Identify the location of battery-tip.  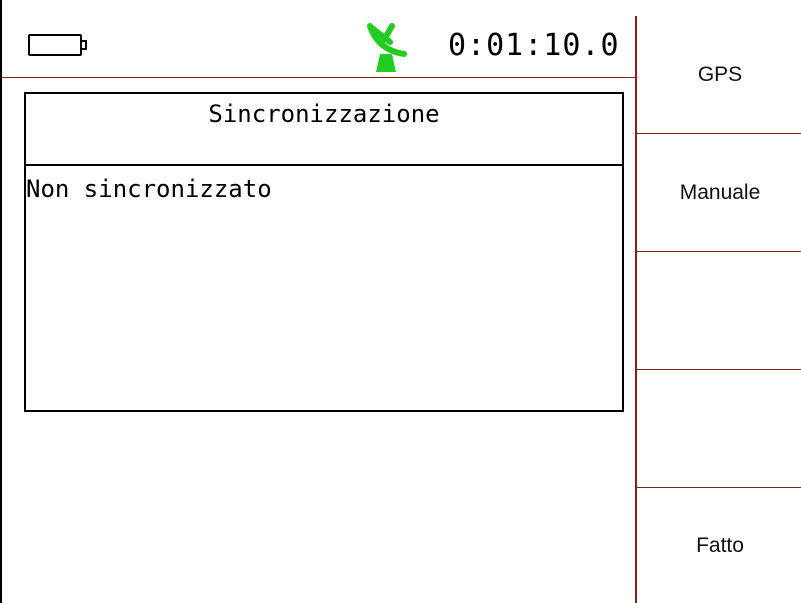
(84, 45).